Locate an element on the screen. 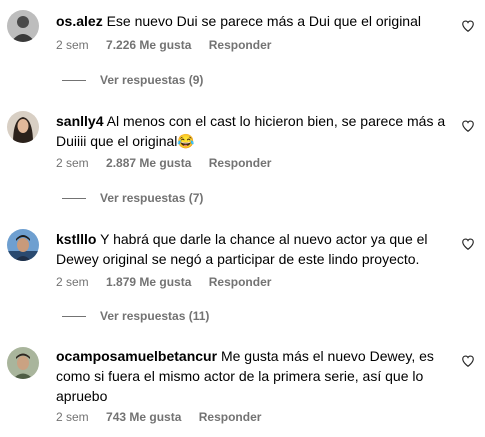 The width and height of the screenshot is (485, 437). comment-meta: 2 sem 2.887 Me gusta Responder is located at coordinates (170, 163).